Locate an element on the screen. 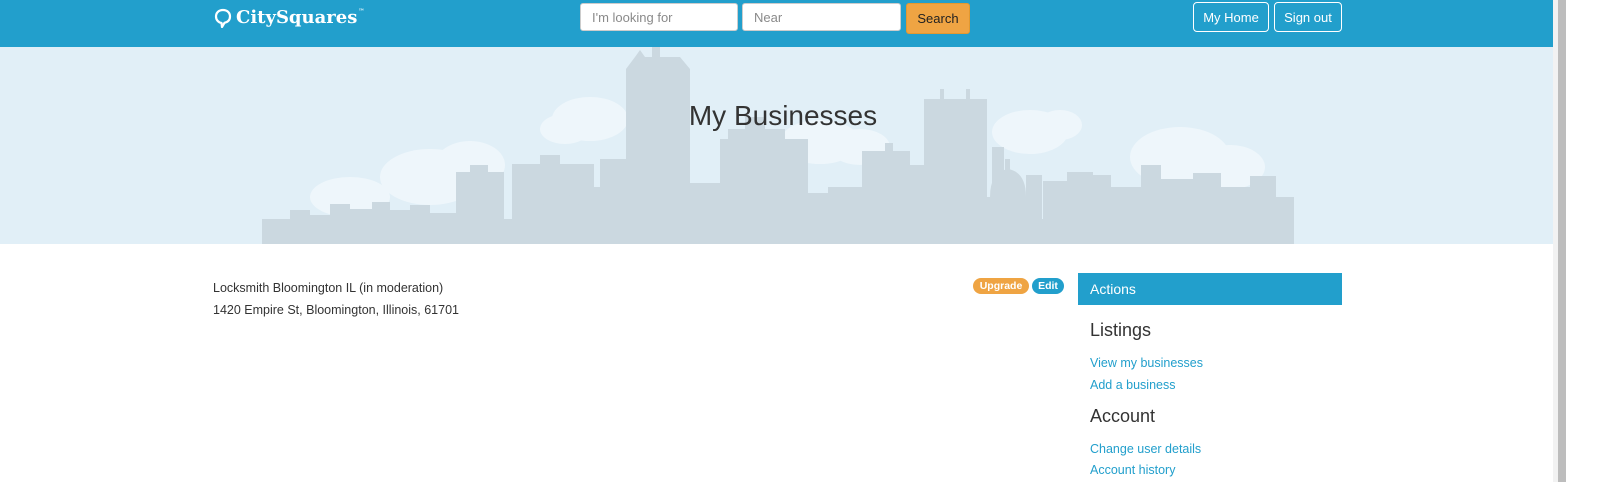 This screenshot has height=482, width=1599. page-margin is located at coordinates (1582, 241).